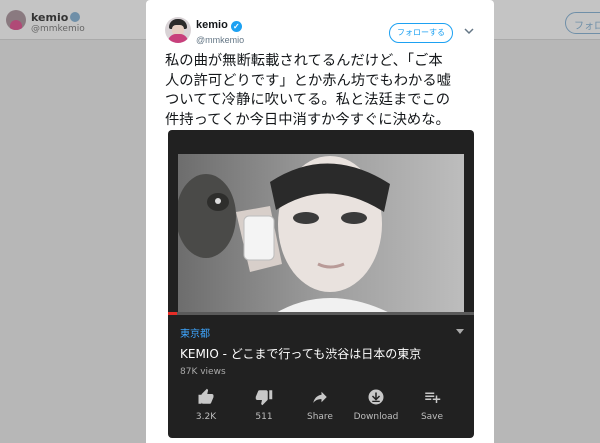 The width and height of the screenshot is (600, 443). Describe the element at coordinates (206, 417) in the screenshot. I see `like-count: 3.2K` at that location.